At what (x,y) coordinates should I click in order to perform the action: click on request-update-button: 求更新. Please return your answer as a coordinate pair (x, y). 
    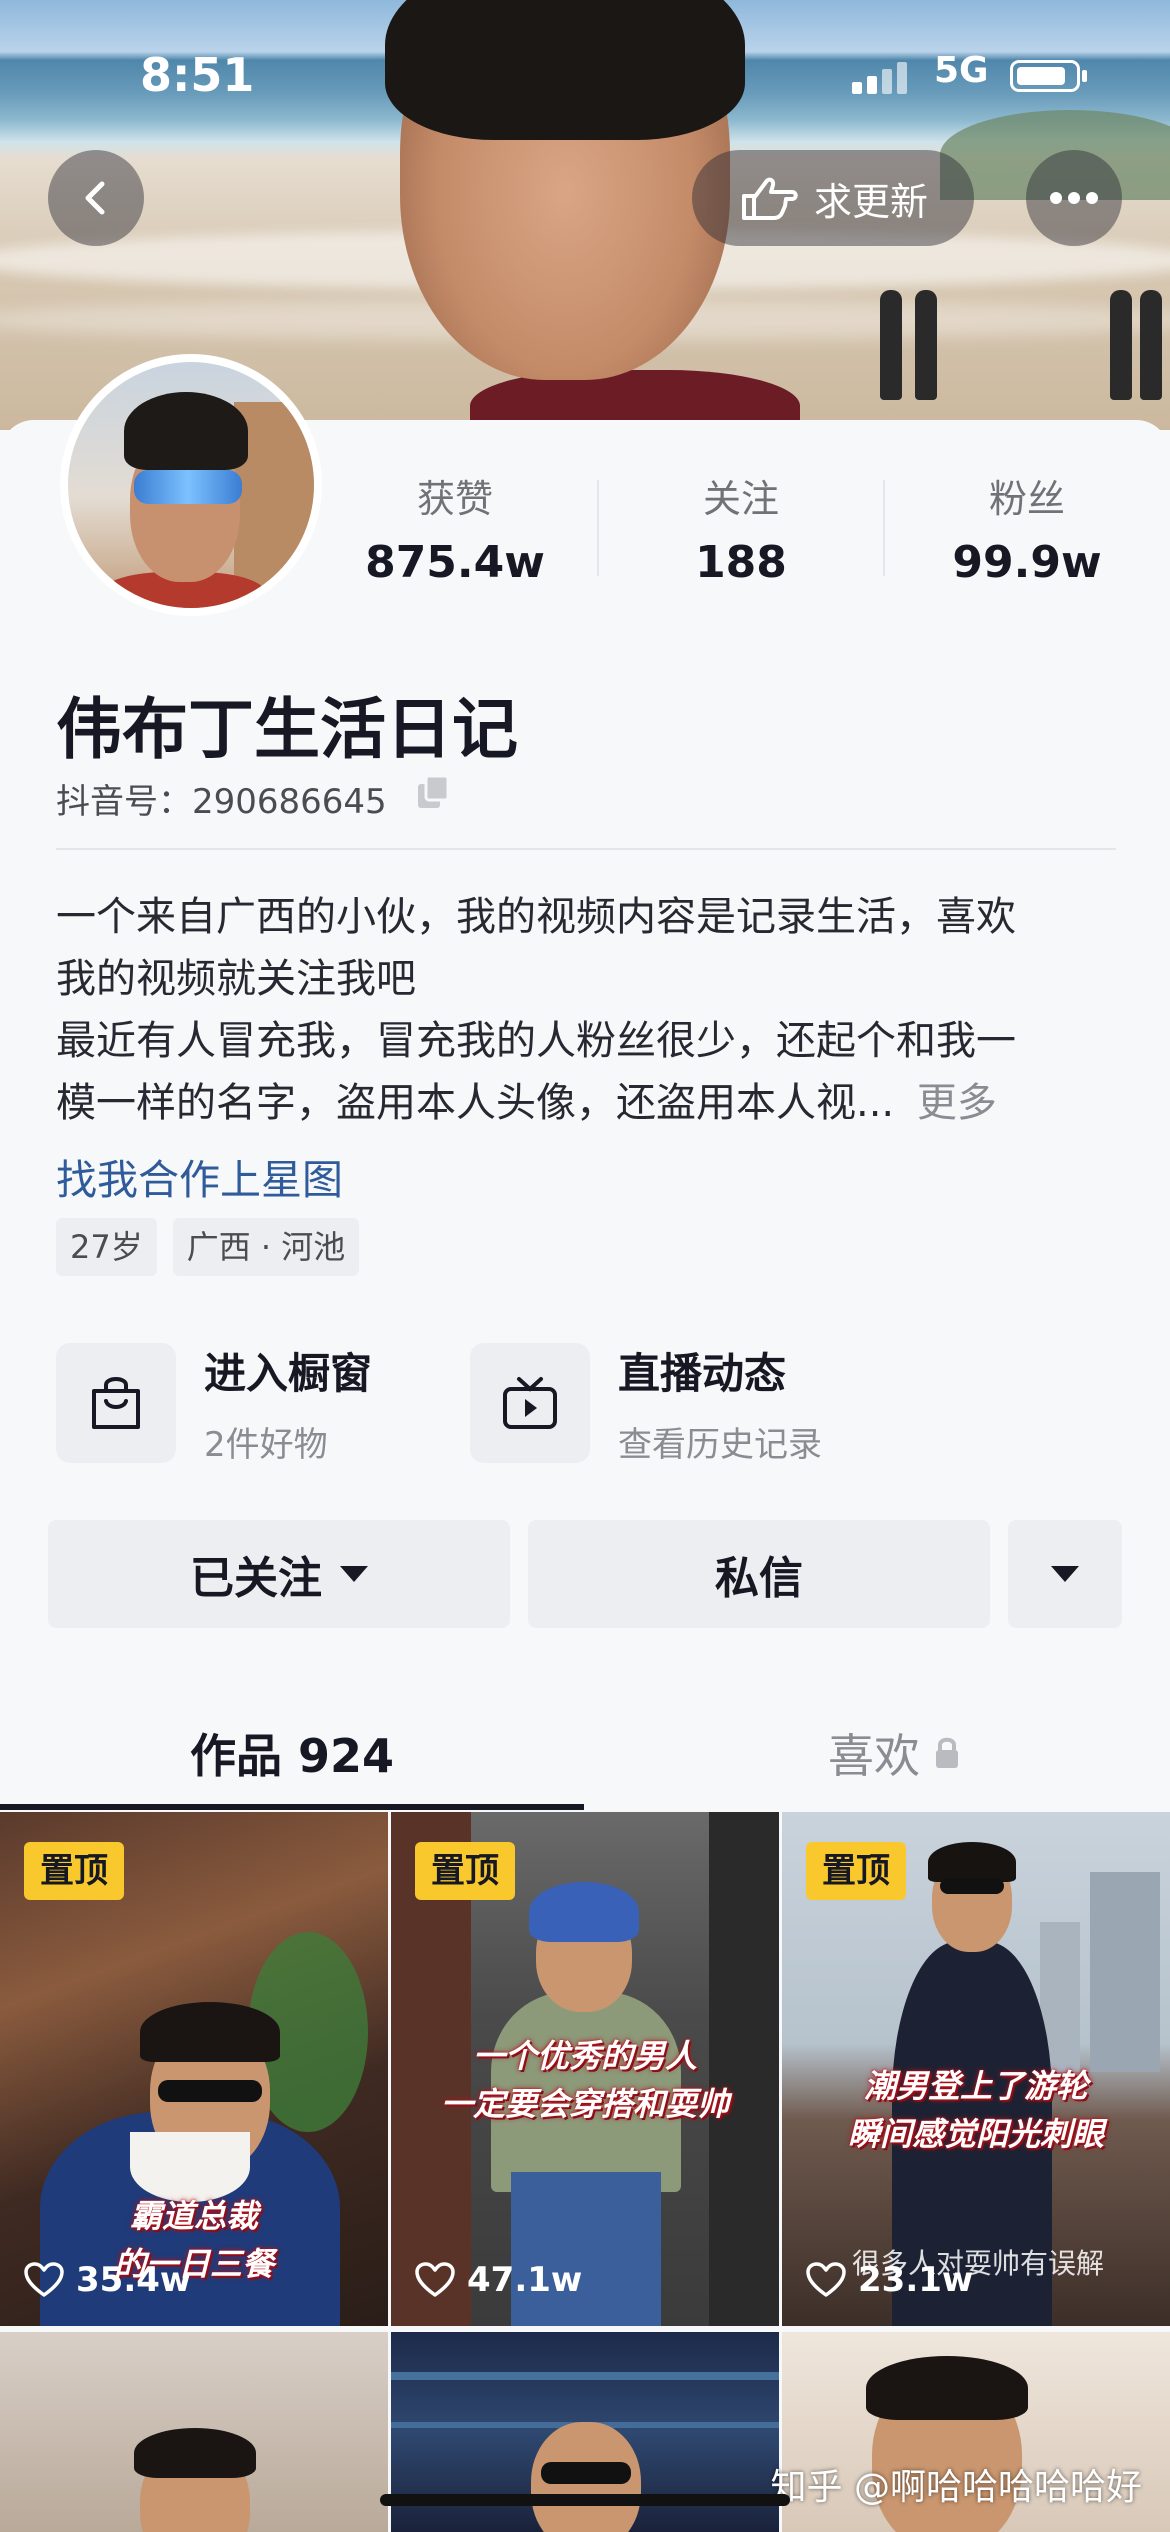
    Looking at the image, I should click on (833, 198).